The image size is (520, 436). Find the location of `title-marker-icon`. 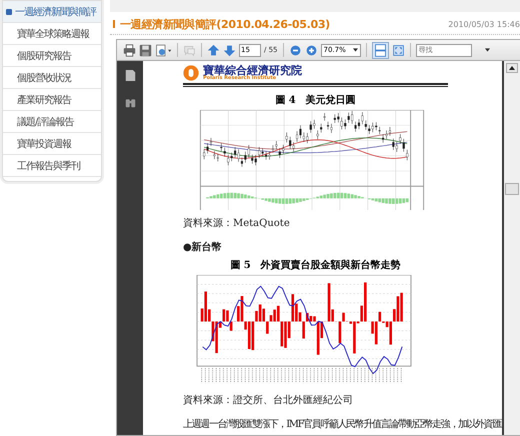

title-marker-icon is located at coordinates (114, 24).